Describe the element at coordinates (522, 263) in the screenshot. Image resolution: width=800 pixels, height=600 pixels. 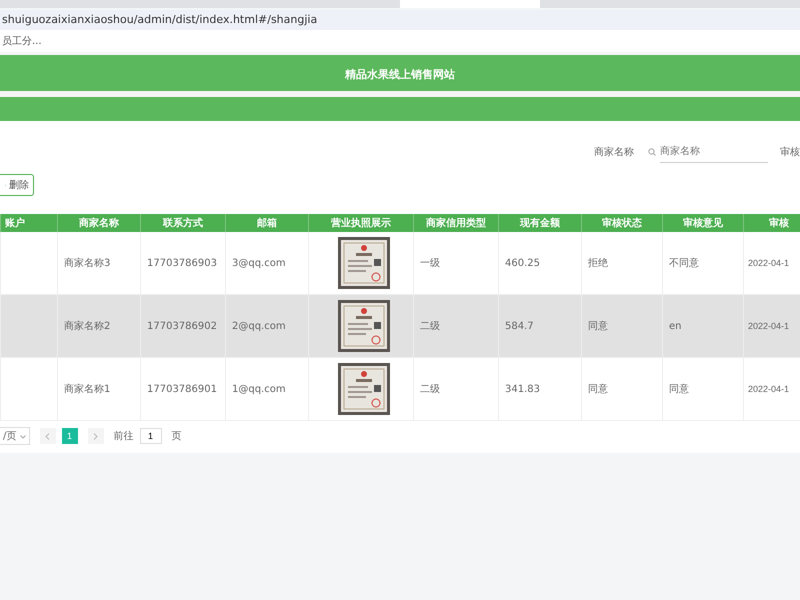
I see `table-cell: 460.25` at that location.